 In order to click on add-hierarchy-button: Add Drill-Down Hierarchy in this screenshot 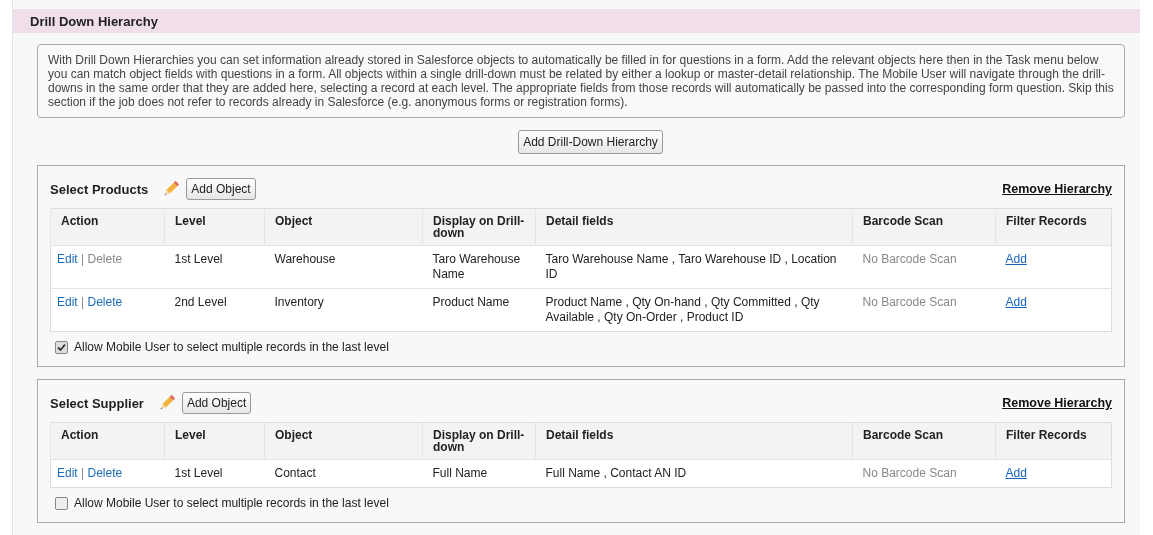, I will do `click(590, 142)`.